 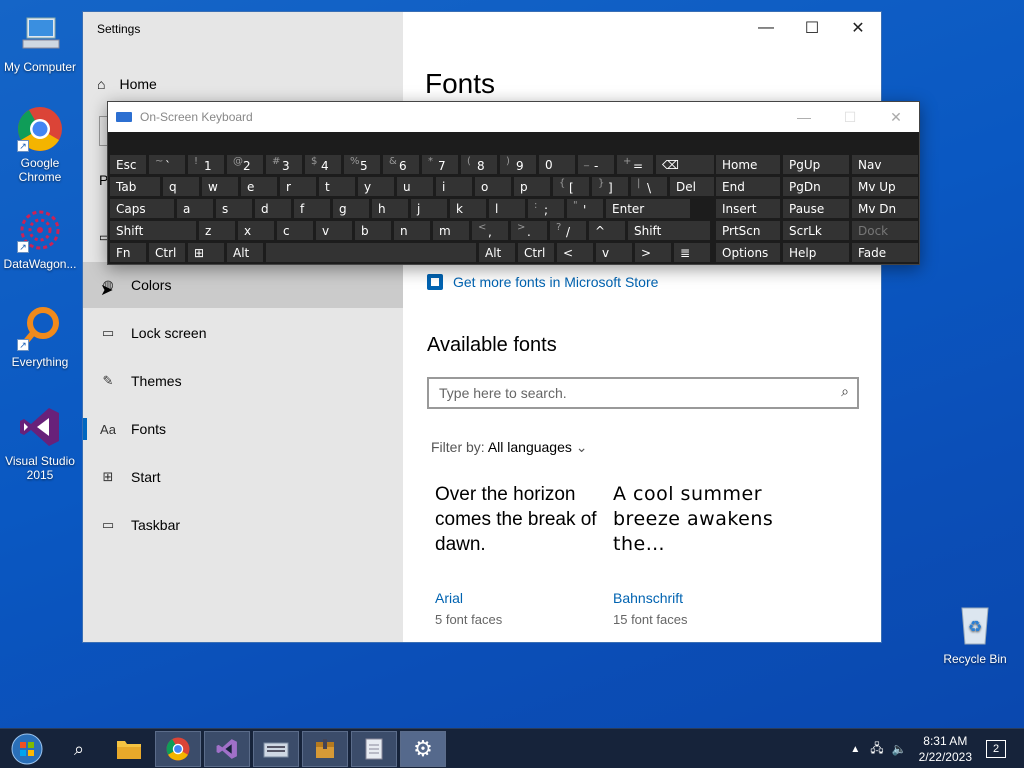 What do you see at coordinates (128, 164) in the screenshot?
I see `osk-key: Esc` at bounding box center [128, 164].